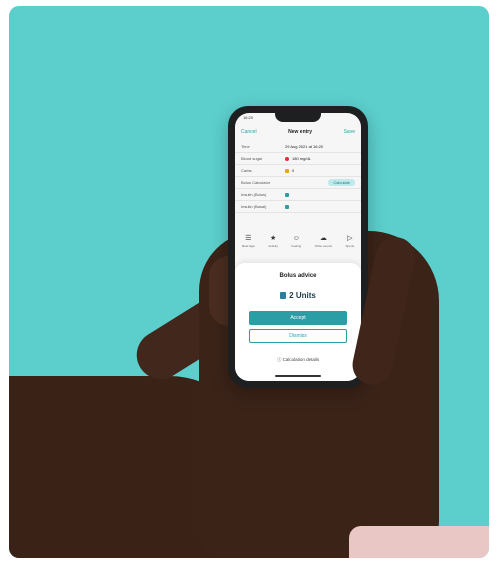  I want to click on home-indicator, so click(298, 376).